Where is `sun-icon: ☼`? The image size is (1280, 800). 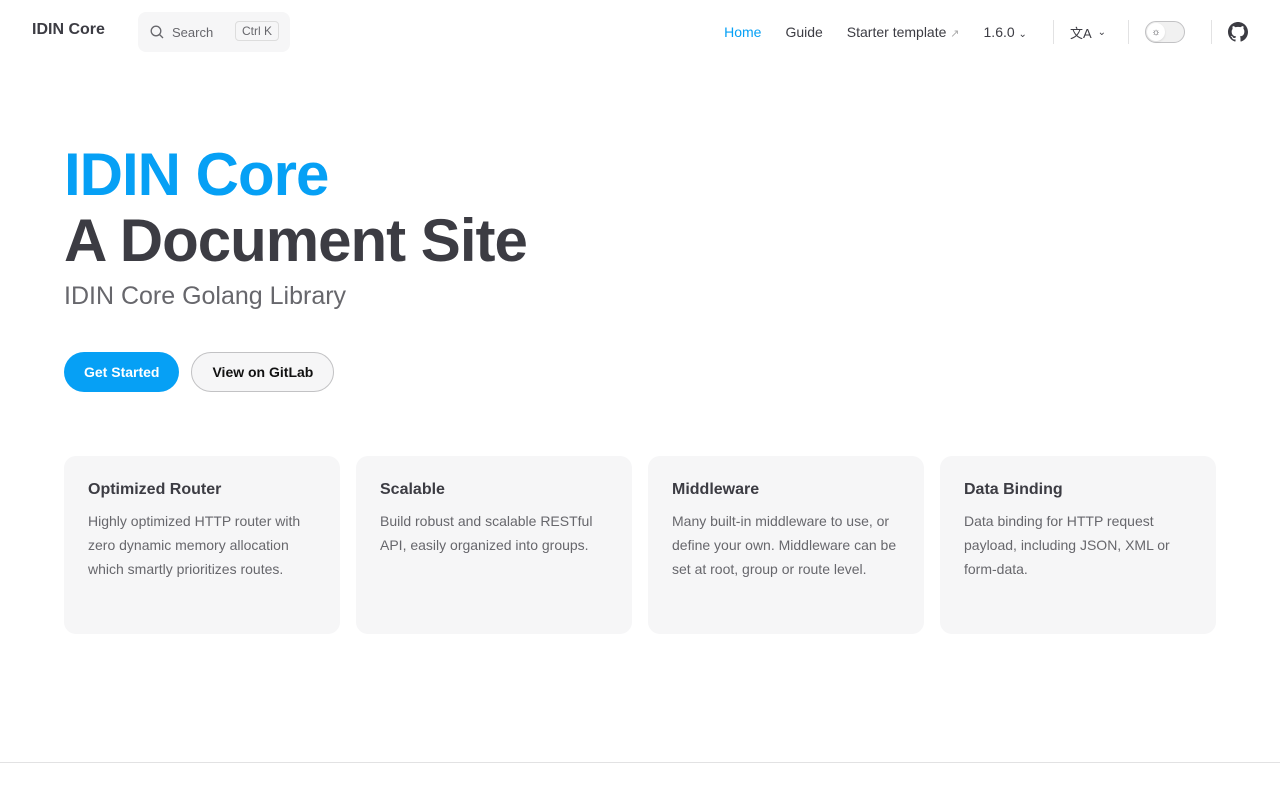
sun-icon: ☼ is located at coordinates (1156, 32).